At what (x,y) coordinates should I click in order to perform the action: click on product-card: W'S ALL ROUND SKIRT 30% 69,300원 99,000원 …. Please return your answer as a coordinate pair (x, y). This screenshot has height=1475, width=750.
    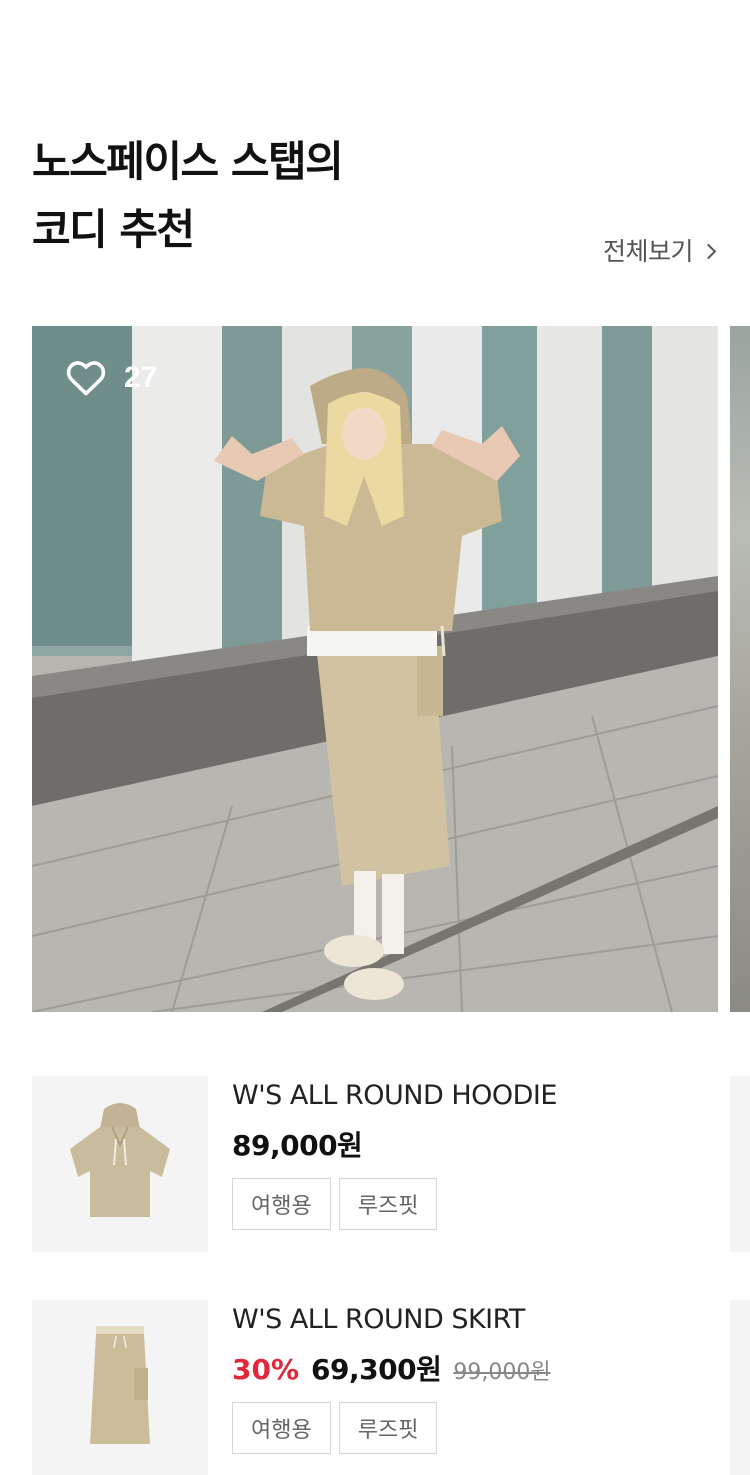
    Looking at the image, I should click on (391, 1387).